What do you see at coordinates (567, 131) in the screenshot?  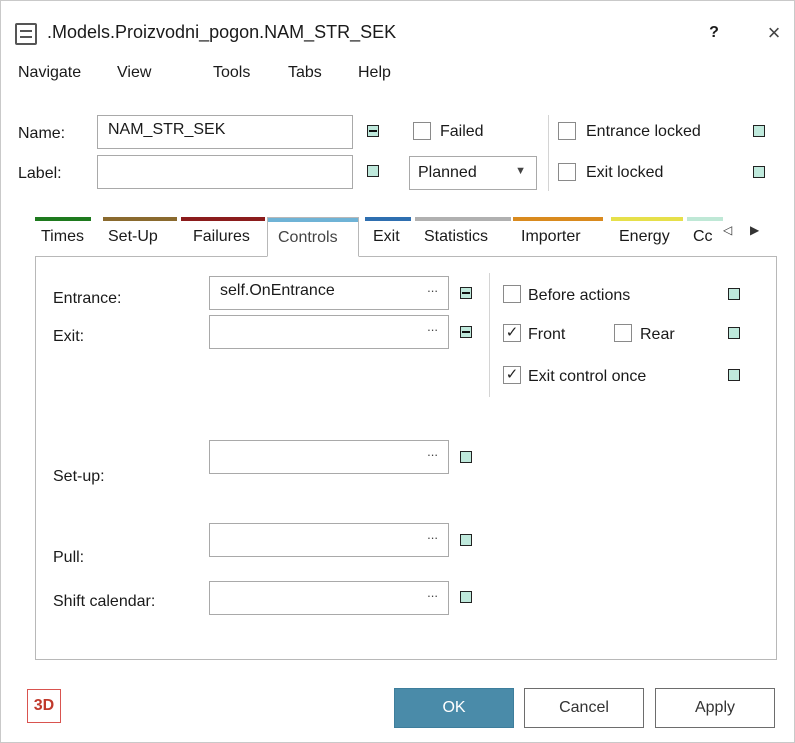 I see `entrance-locked-checkbox` at bounding box center [567, 131].